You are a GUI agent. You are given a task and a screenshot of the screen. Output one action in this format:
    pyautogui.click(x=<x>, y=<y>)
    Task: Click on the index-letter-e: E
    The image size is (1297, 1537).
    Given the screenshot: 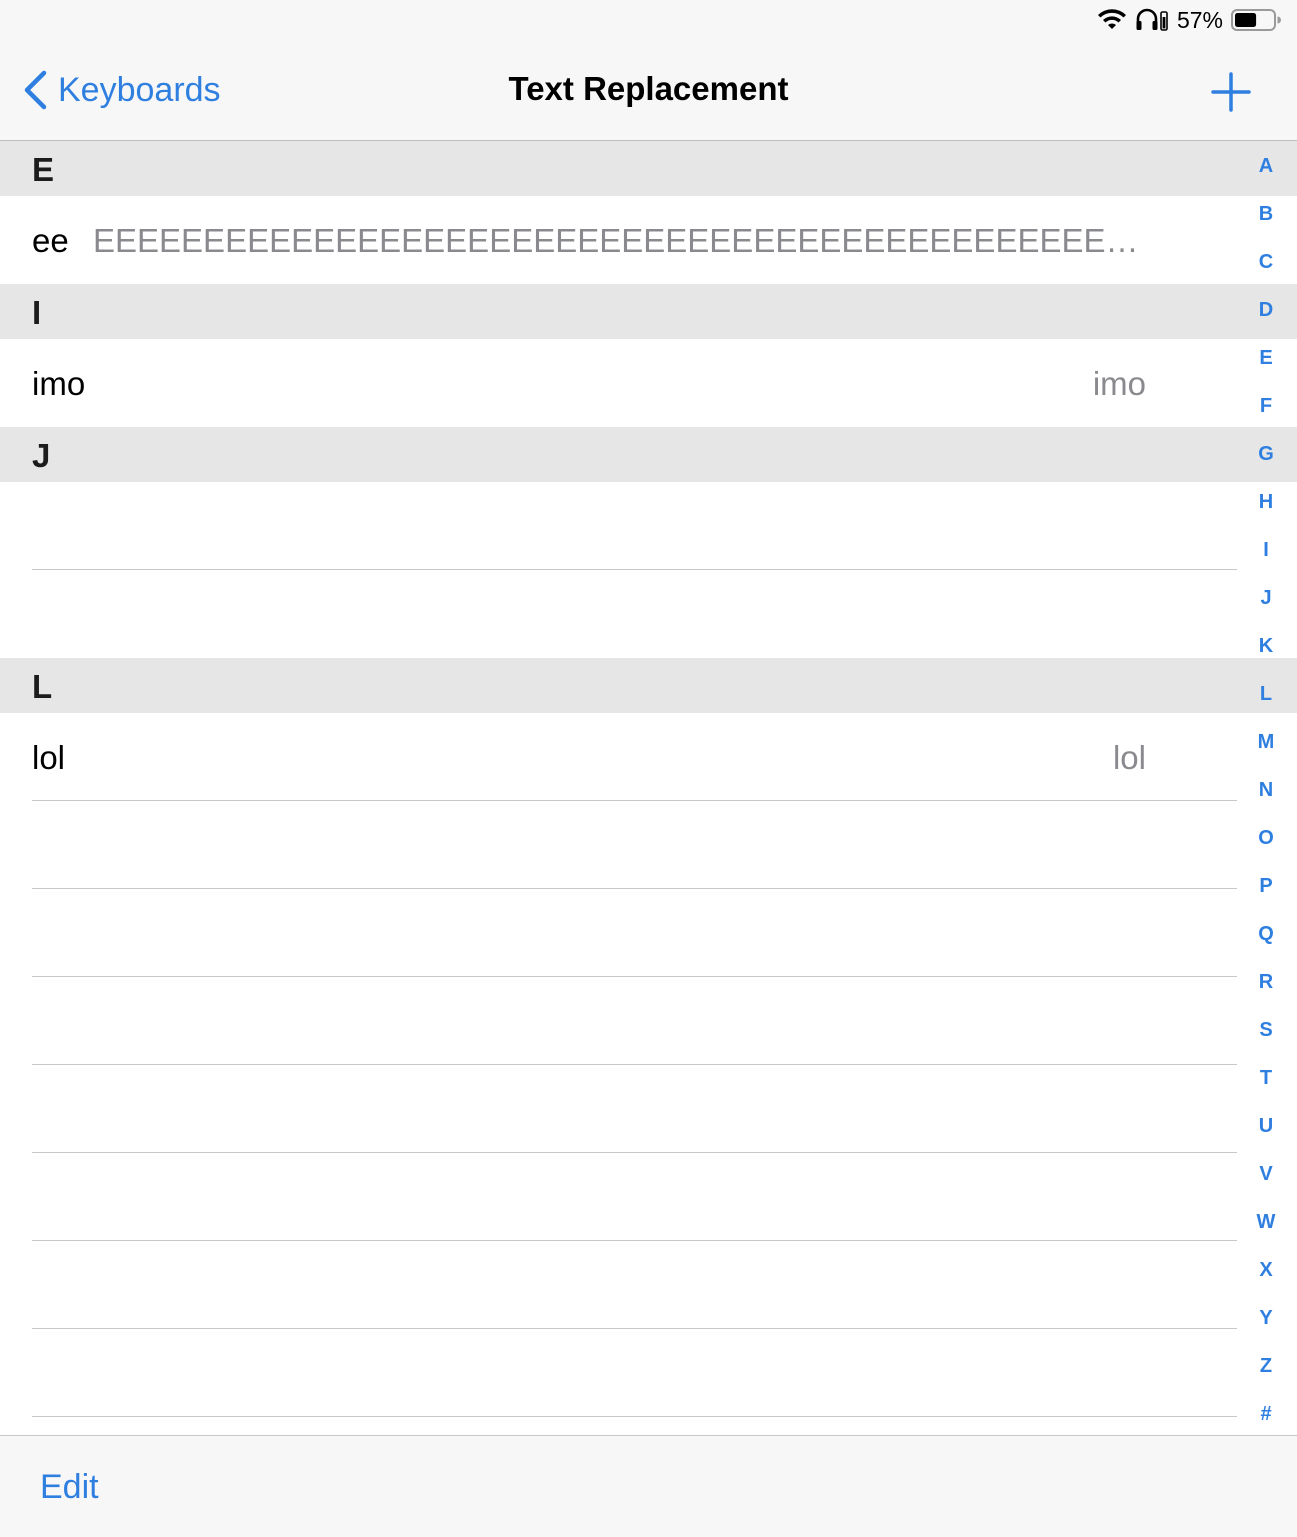 What is the action you would take?
    pyautogui.click(x=1266, y=358)
    